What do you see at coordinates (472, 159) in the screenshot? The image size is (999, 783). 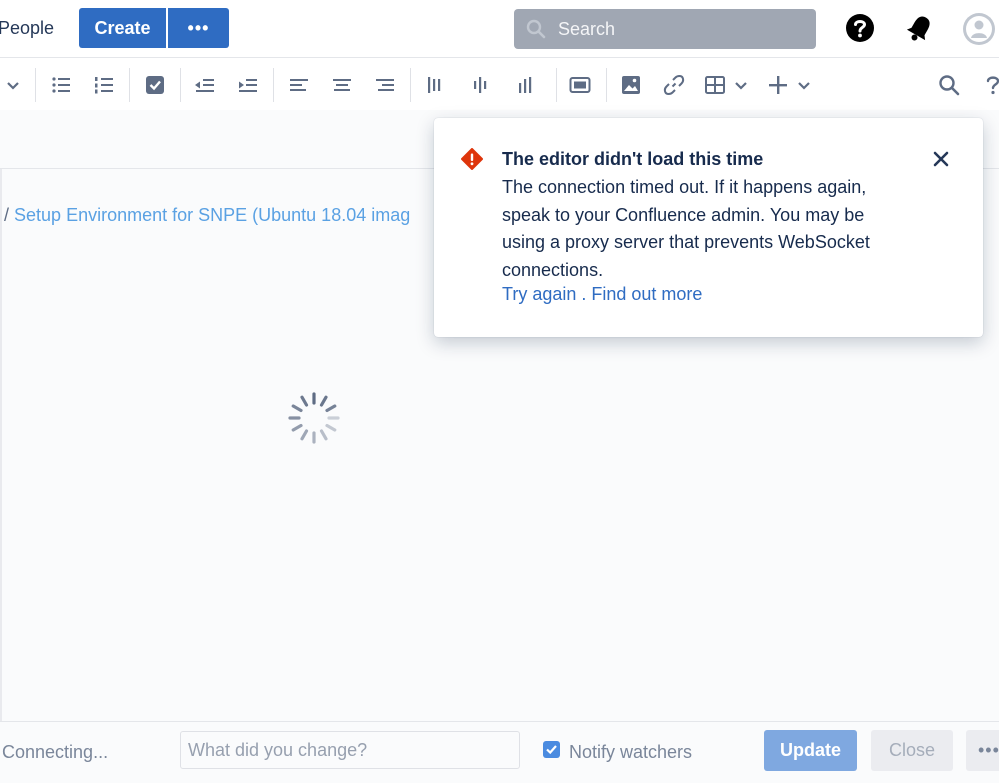 I see `error-icon` at bounding box center [472, 159].